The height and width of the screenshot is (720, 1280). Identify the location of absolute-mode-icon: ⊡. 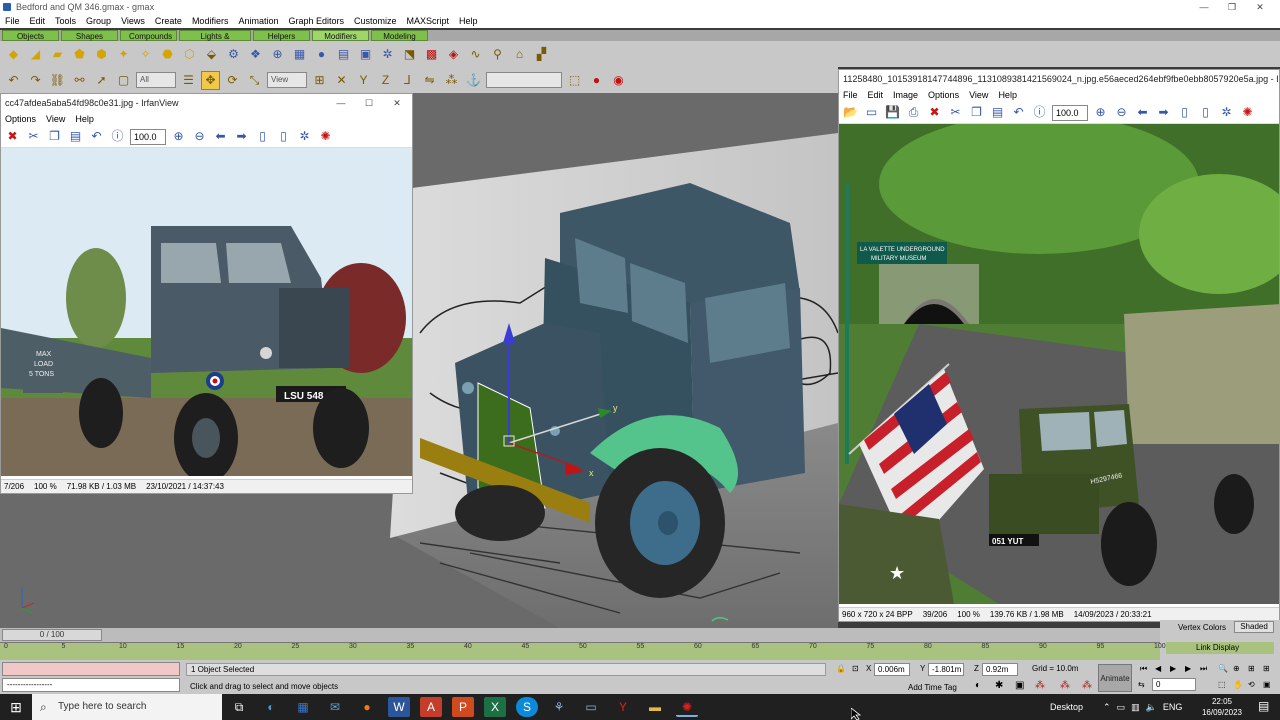
(855, 668).